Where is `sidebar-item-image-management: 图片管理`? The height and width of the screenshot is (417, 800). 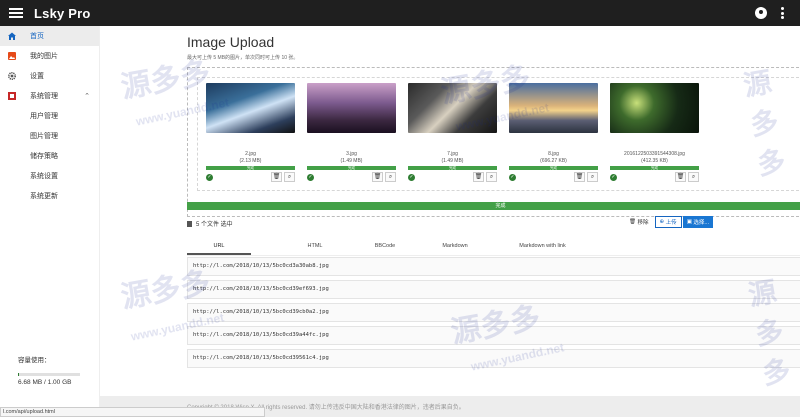
sidebar-item-image-management: 图片管理 is located at coordinates (49, 136).